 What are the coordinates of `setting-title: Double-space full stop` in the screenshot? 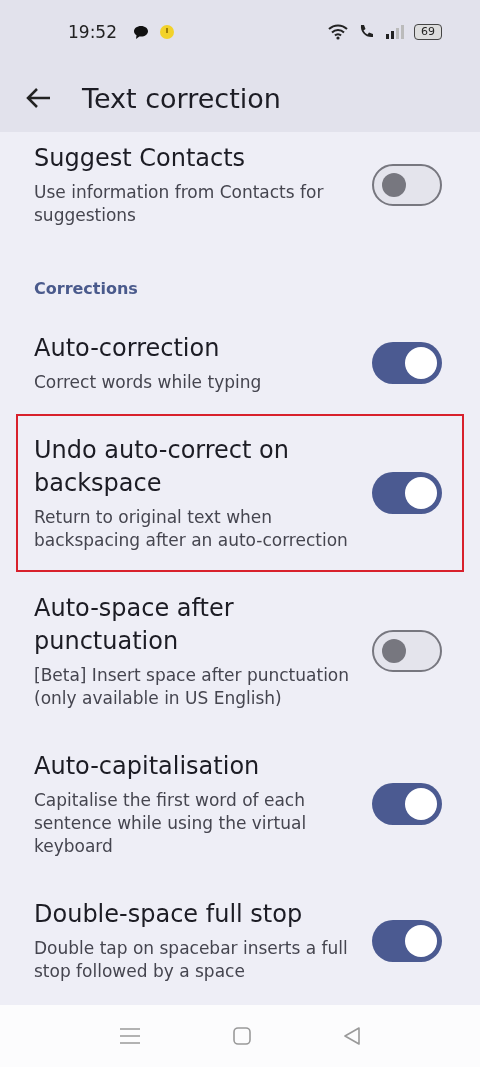 It's located at (169, 914).